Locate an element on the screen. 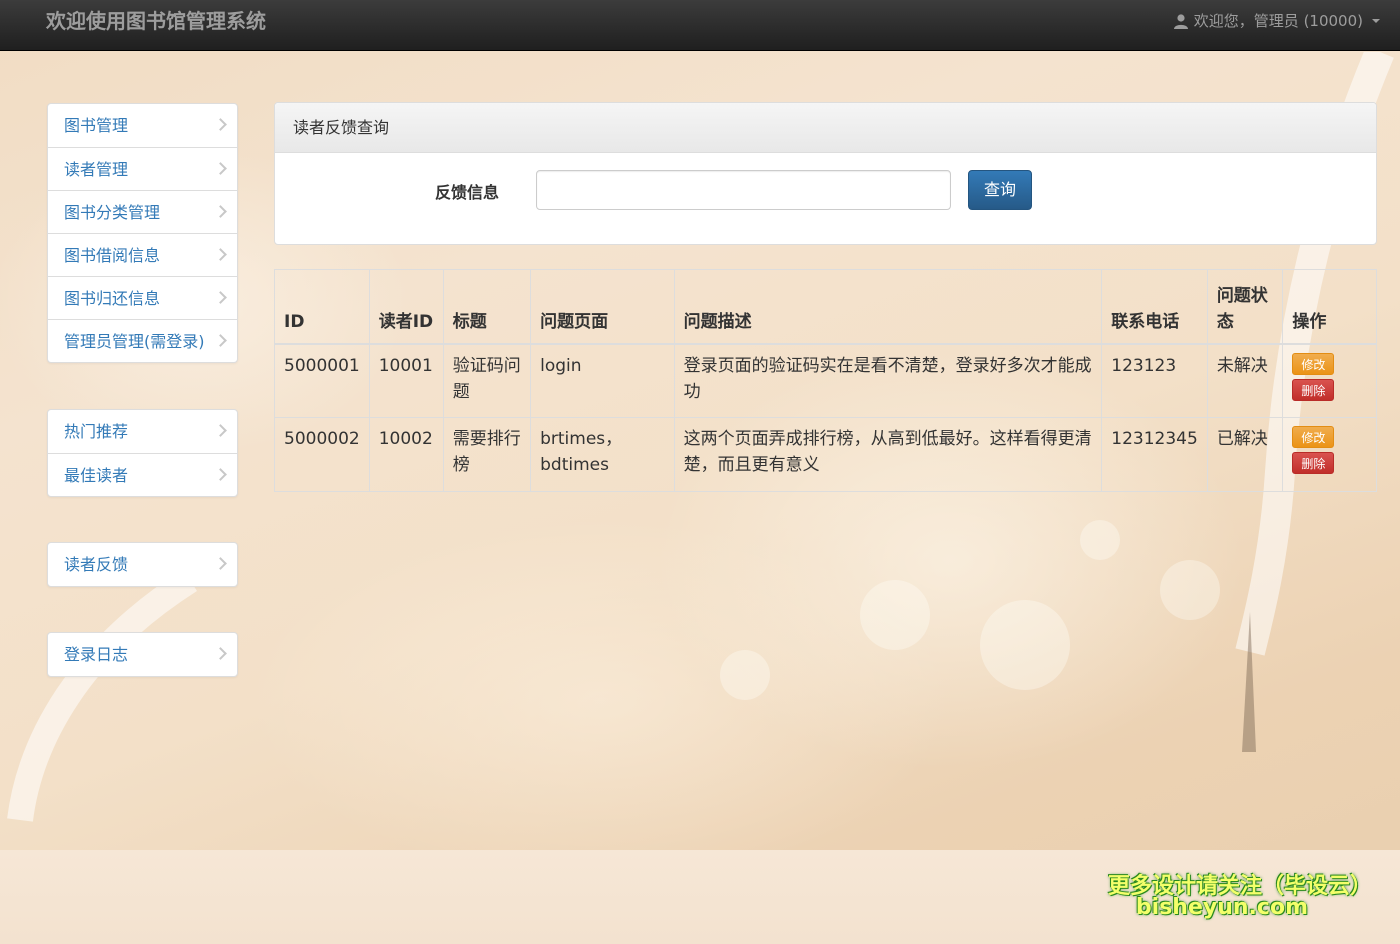  sidebar-item-label: 图书归还信息 is located at coordinates (112, 298).